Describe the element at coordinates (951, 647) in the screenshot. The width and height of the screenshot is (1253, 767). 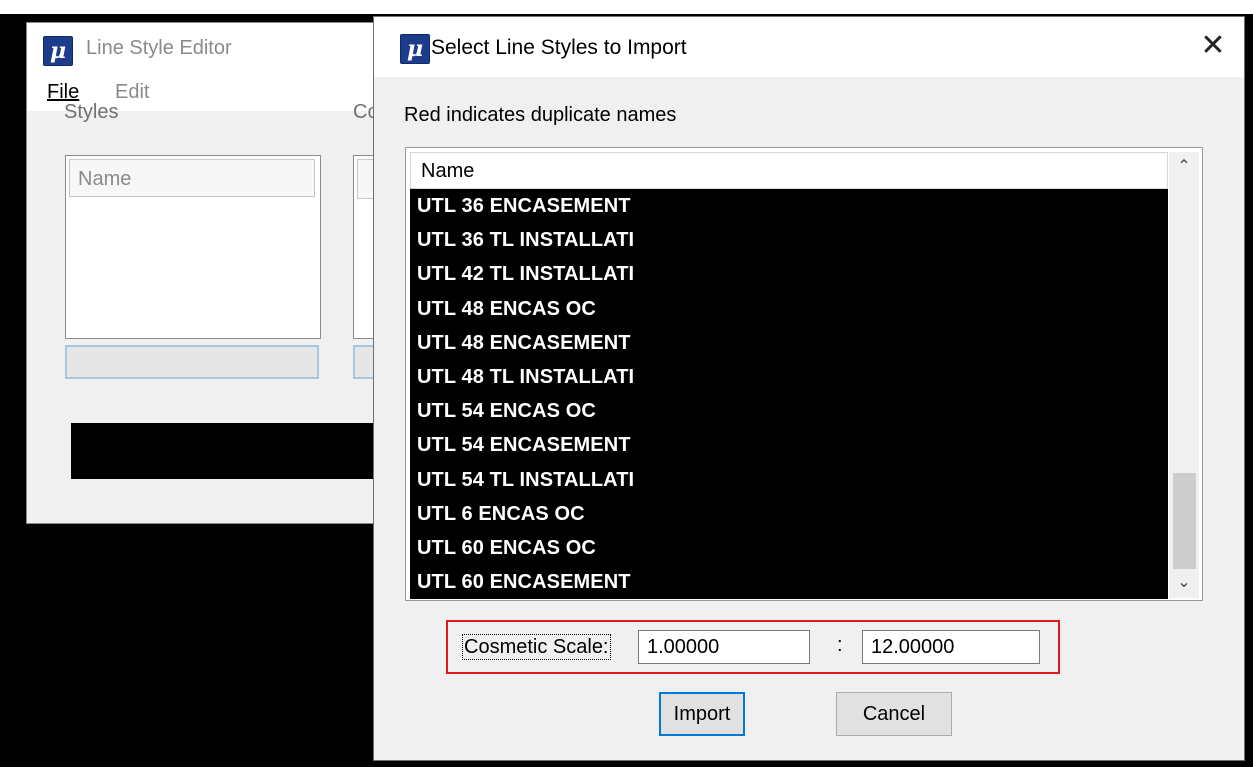
I see `cosmetic-scale-value2-input: 12.00000` at that location.